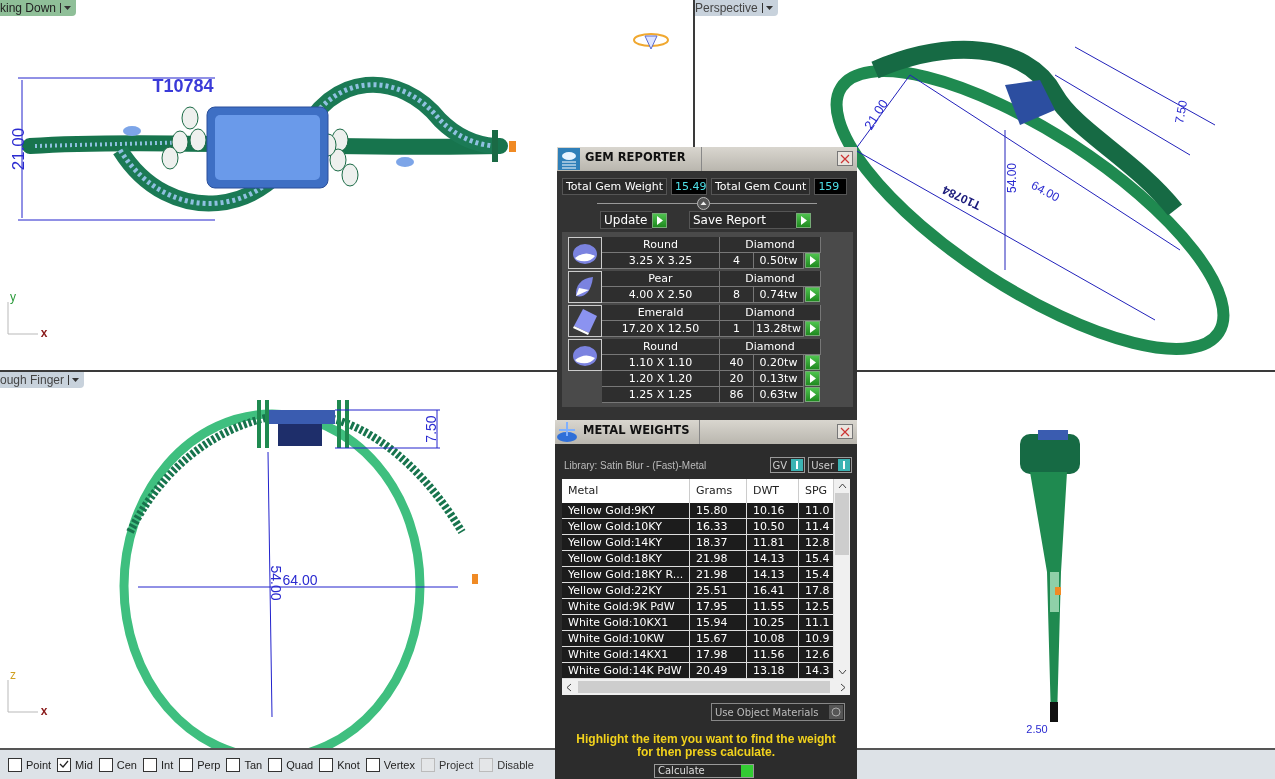  What do you see at coordinates (23, 696) in the screenshot?
I see `axis-icon` at bounding box center [23, 696].